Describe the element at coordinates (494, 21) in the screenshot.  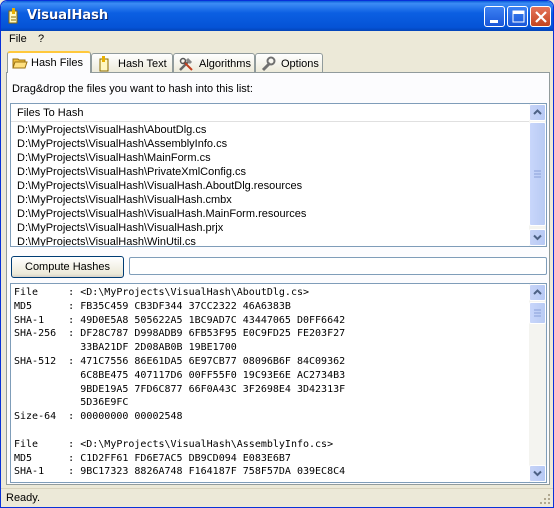
I see `minimize-icon` at that location.